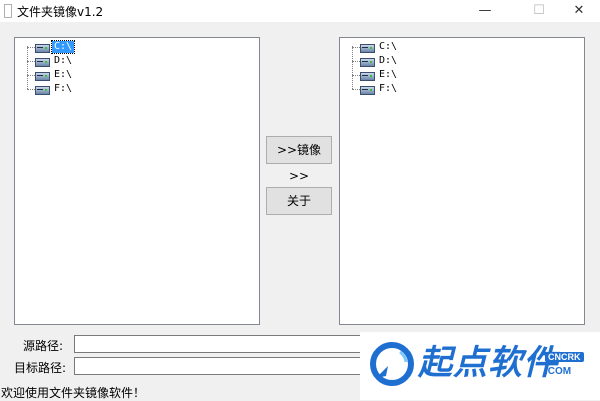 The width and height of the screenshot is (600, 401). I want to click on status-bar-text: 欢迎使用文件夹镜像软件！, so click(73, 393).